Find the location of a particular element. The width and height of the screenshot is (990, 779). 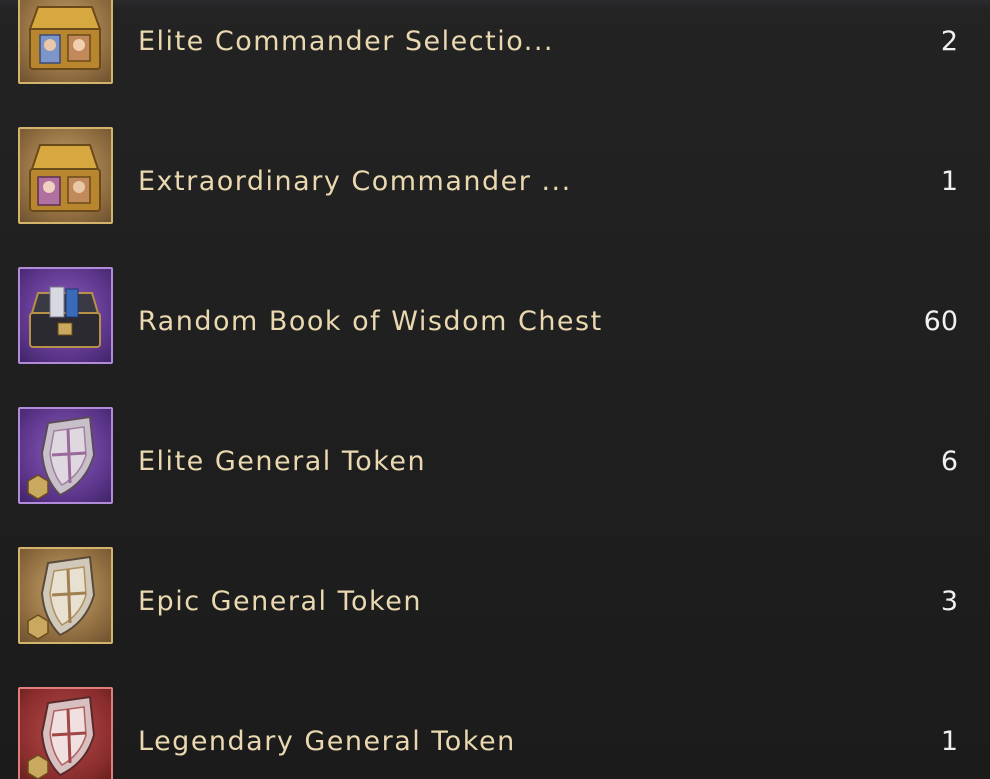

book-chest-icon is located at coordinates (65, 315).